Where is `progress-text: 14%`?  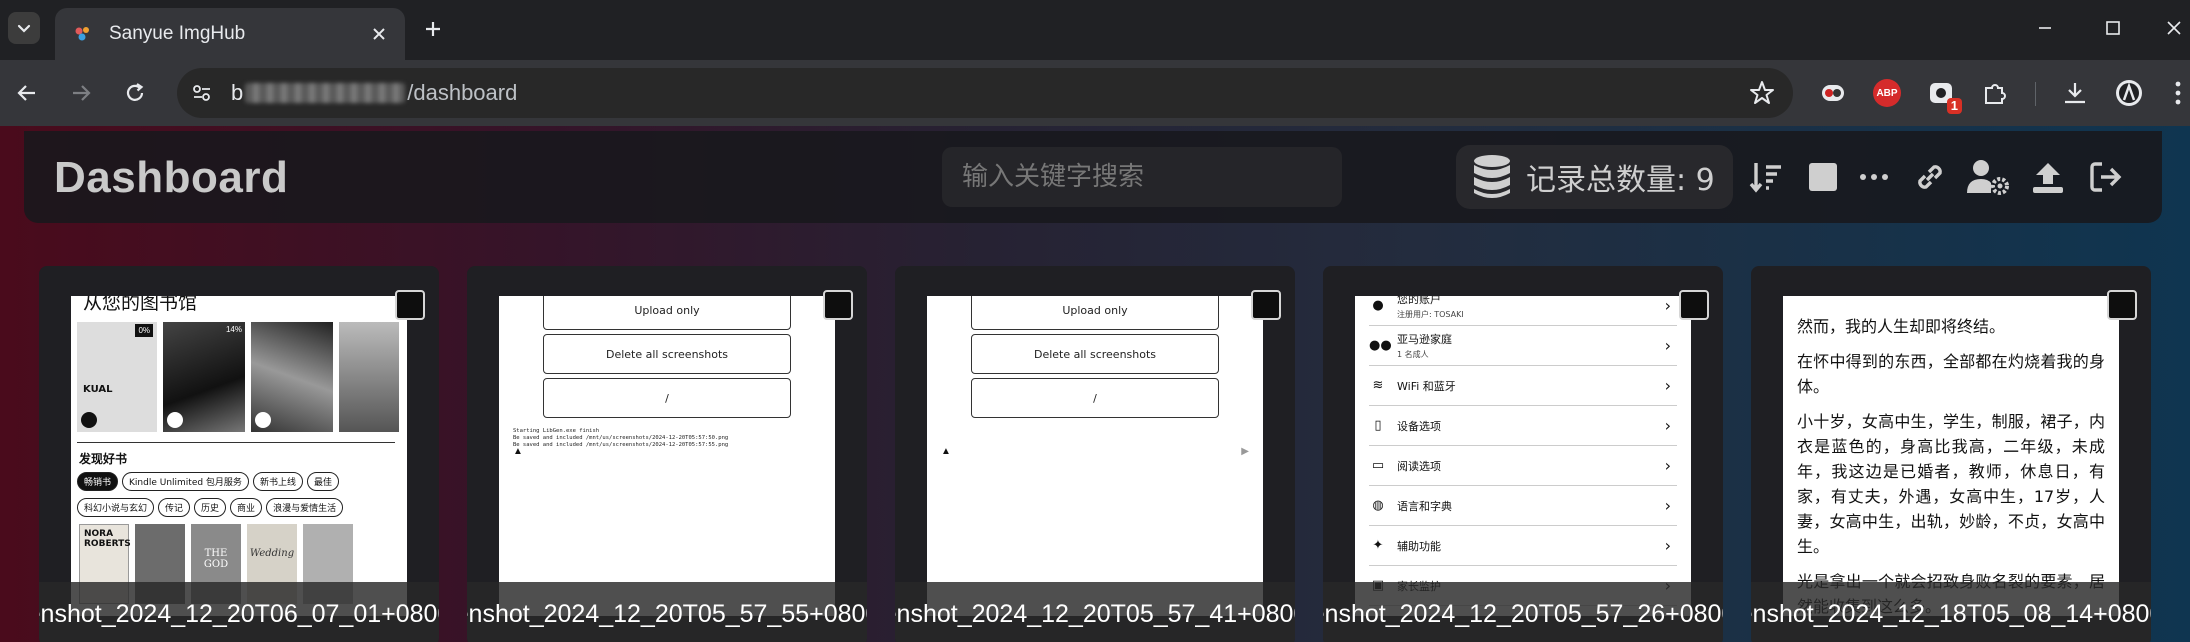 progress-text: 14% is located at coordinates (233, 329).